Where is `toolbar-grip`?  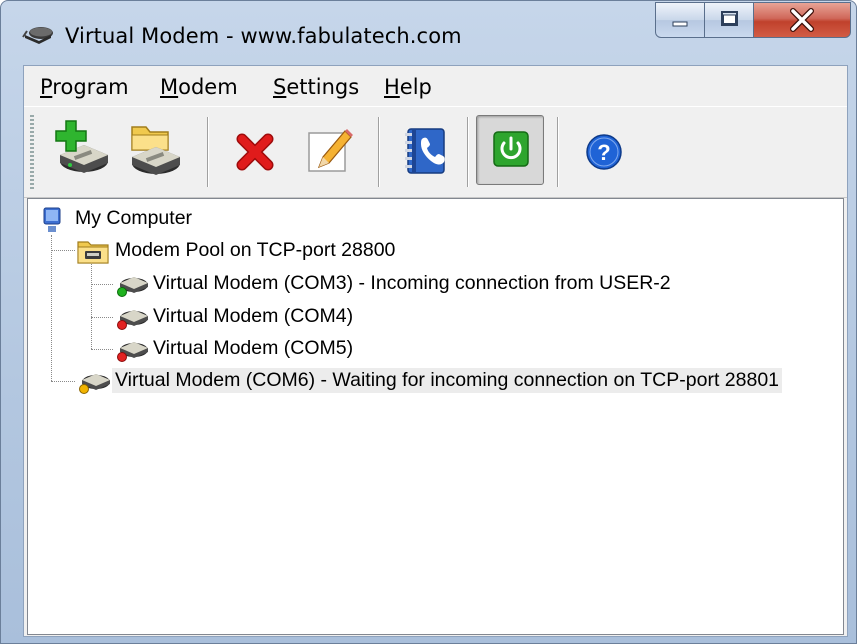
toolbar-grip is located at coordinates (32, 152).